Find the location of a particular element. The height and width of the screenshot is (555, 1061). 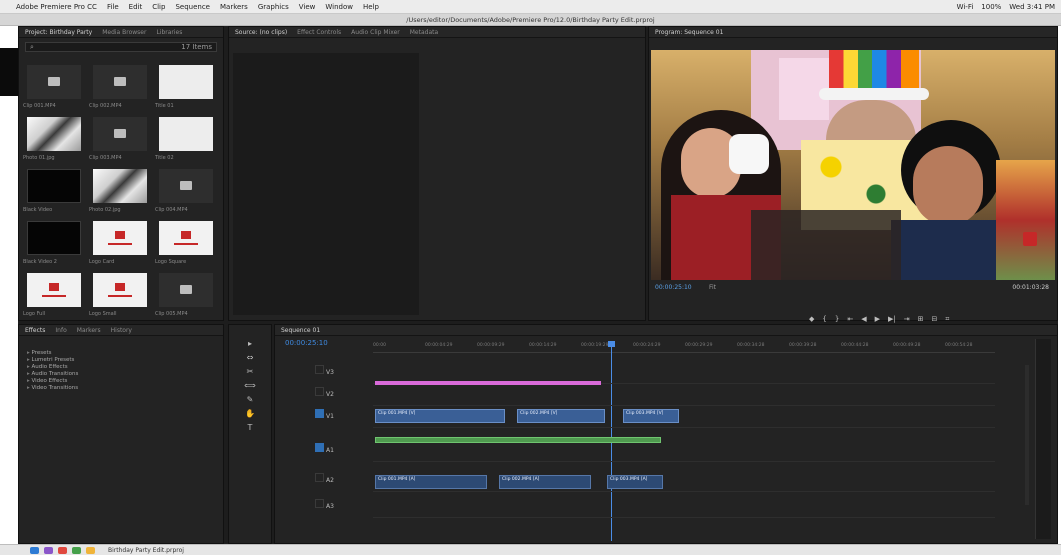

menu-graphics: Graphics is located at coordinates (273, 7).